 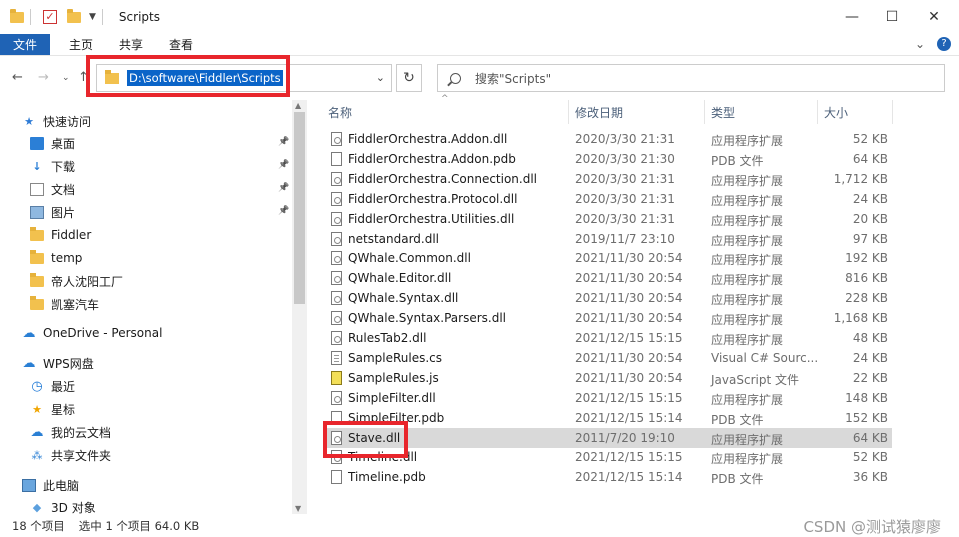 What do you see at coordinates (205, 78) in the screenshot?
I see `address-path: D:\software\Fiddler\Scripts` at bounding box center [205, 78].